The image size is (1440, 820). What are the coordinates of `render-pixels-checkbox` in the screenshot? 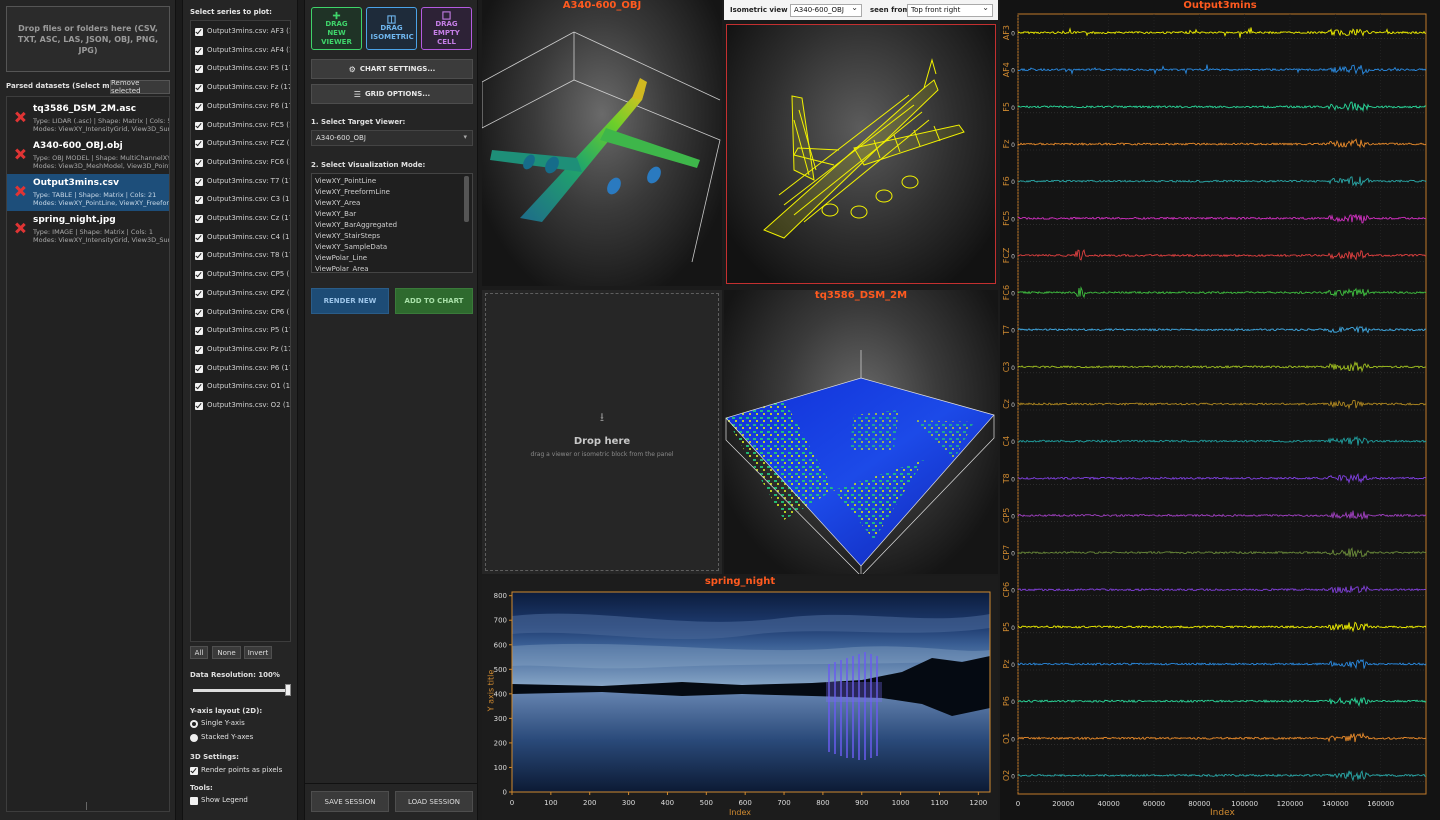 It's located at (194, 771).